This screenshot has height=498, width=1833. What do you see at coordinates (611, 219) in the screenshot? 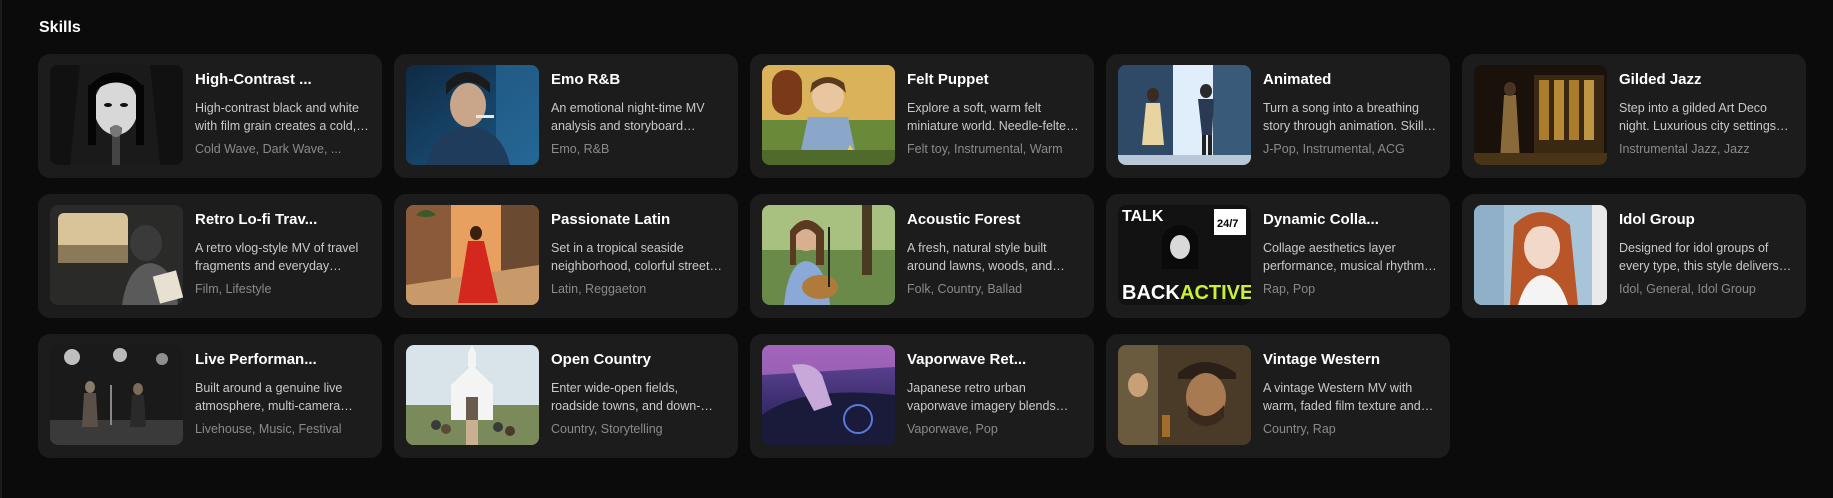
I see `skill-title: Passionate Latin` at bounding box center [611, 219].